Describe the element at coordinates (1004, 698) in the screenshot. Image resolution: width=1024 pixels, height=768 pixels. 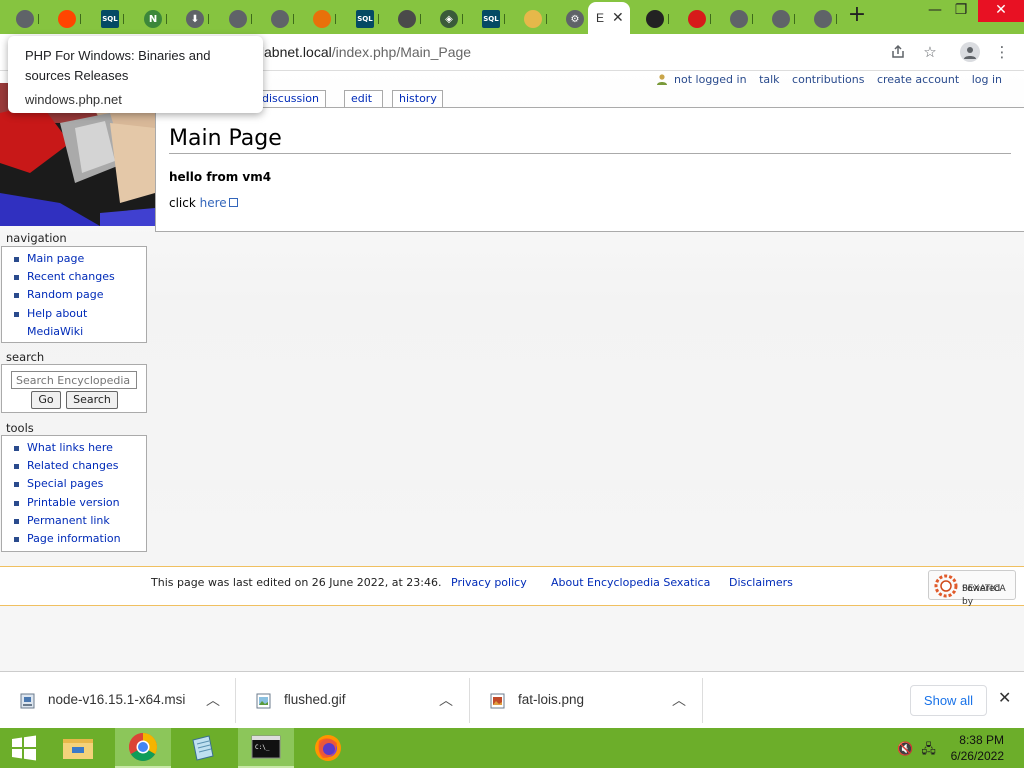
I see `close-downloads-icon: ✕` at that location.